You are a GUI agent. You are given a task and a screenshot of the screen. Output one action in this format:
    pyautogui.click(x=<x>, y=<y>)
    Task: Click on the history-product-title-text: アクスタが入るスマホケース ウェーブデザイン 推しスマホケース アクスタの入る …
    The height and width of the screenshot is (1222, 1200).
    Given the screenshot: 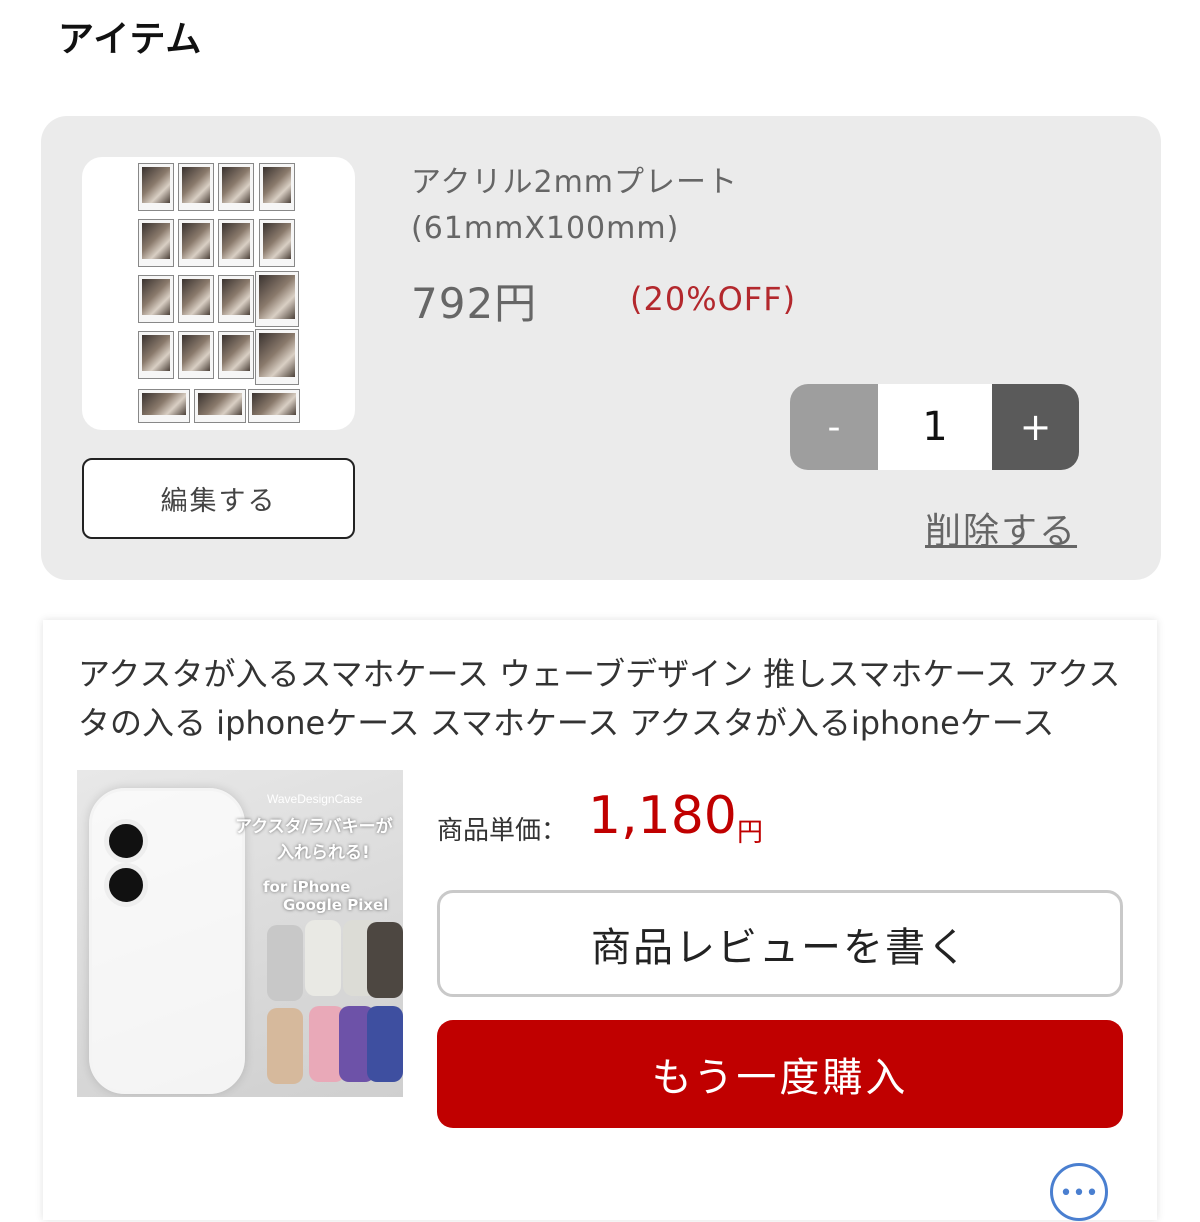 What is the action you would take?
    pyautogui.click(x=599, y=698)
    